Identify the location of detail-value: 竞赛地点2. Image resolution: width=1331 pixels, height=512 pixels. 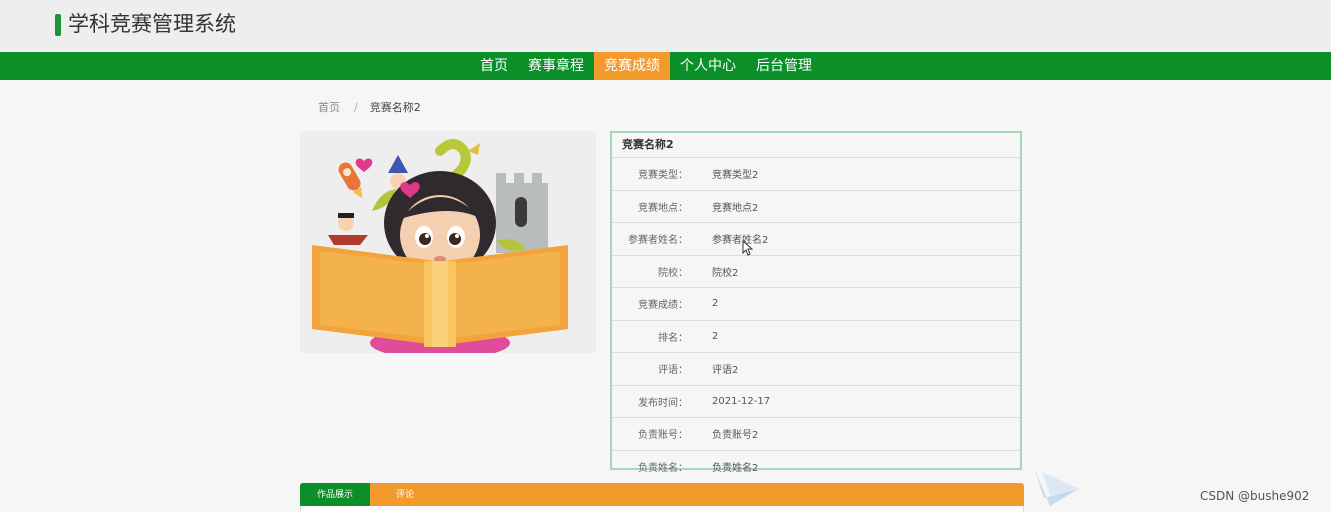
(735, 208).